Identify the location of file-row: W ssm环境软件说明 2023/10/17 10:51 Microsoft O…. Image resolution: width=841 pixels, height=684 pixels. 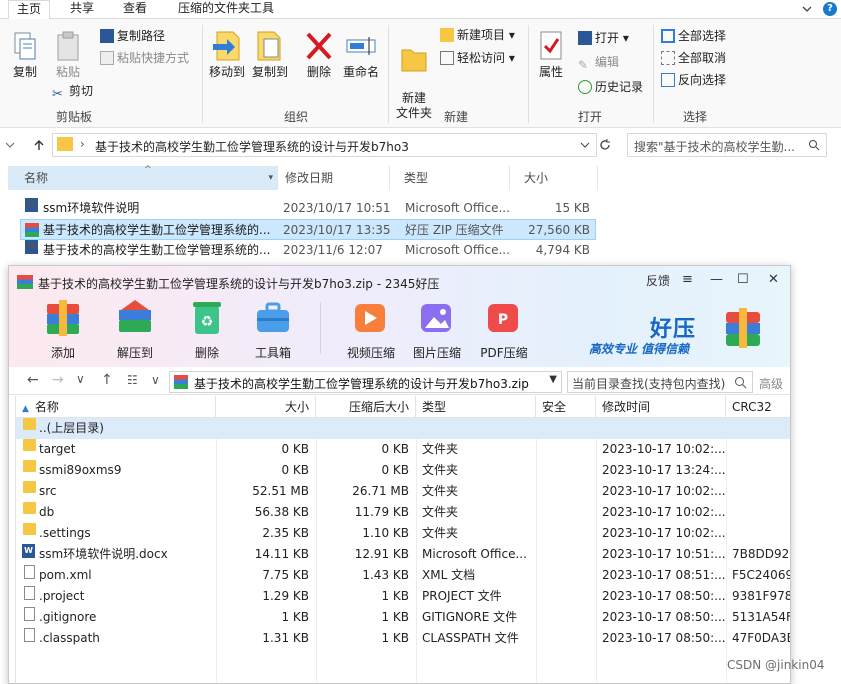
(308, 208).